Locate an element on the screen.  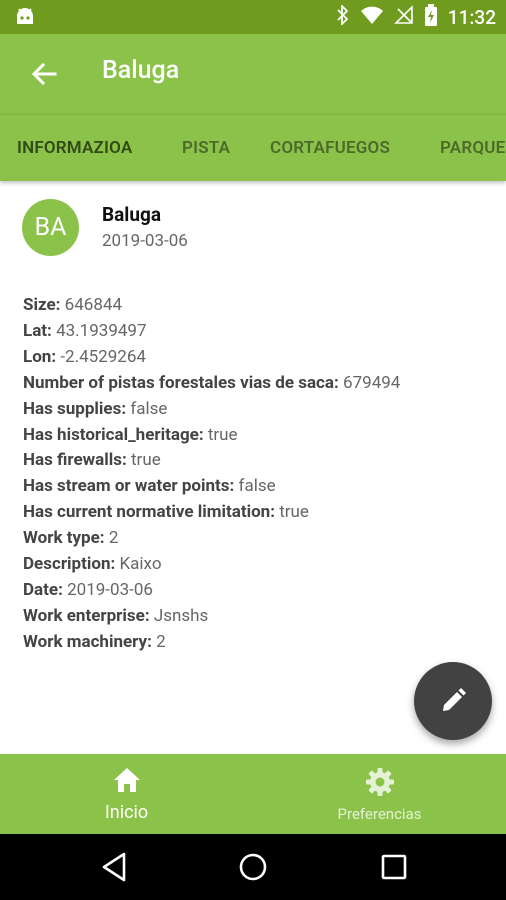
detail-key: Has supplies: is located at coordinates (75, 408).